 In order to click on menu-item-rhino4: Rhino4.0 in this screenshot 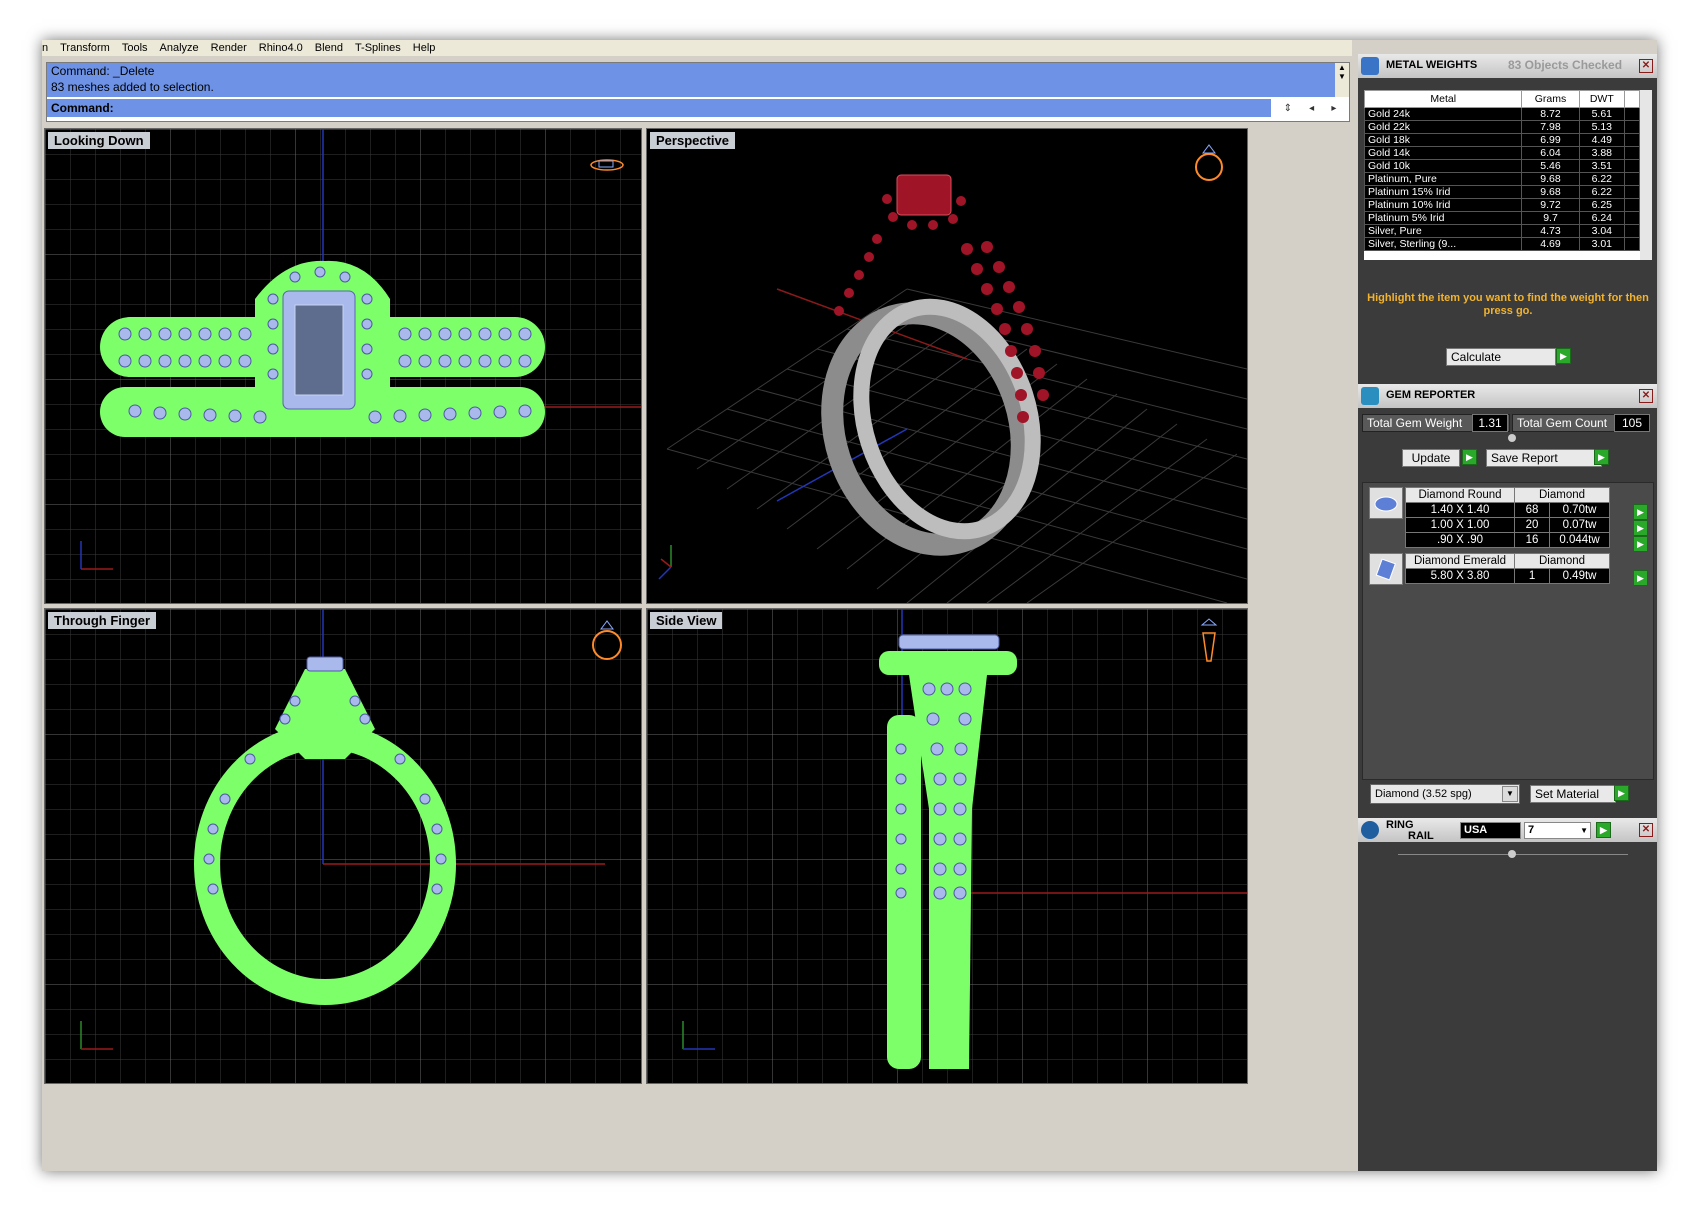, I will do `click(281, 48)`.